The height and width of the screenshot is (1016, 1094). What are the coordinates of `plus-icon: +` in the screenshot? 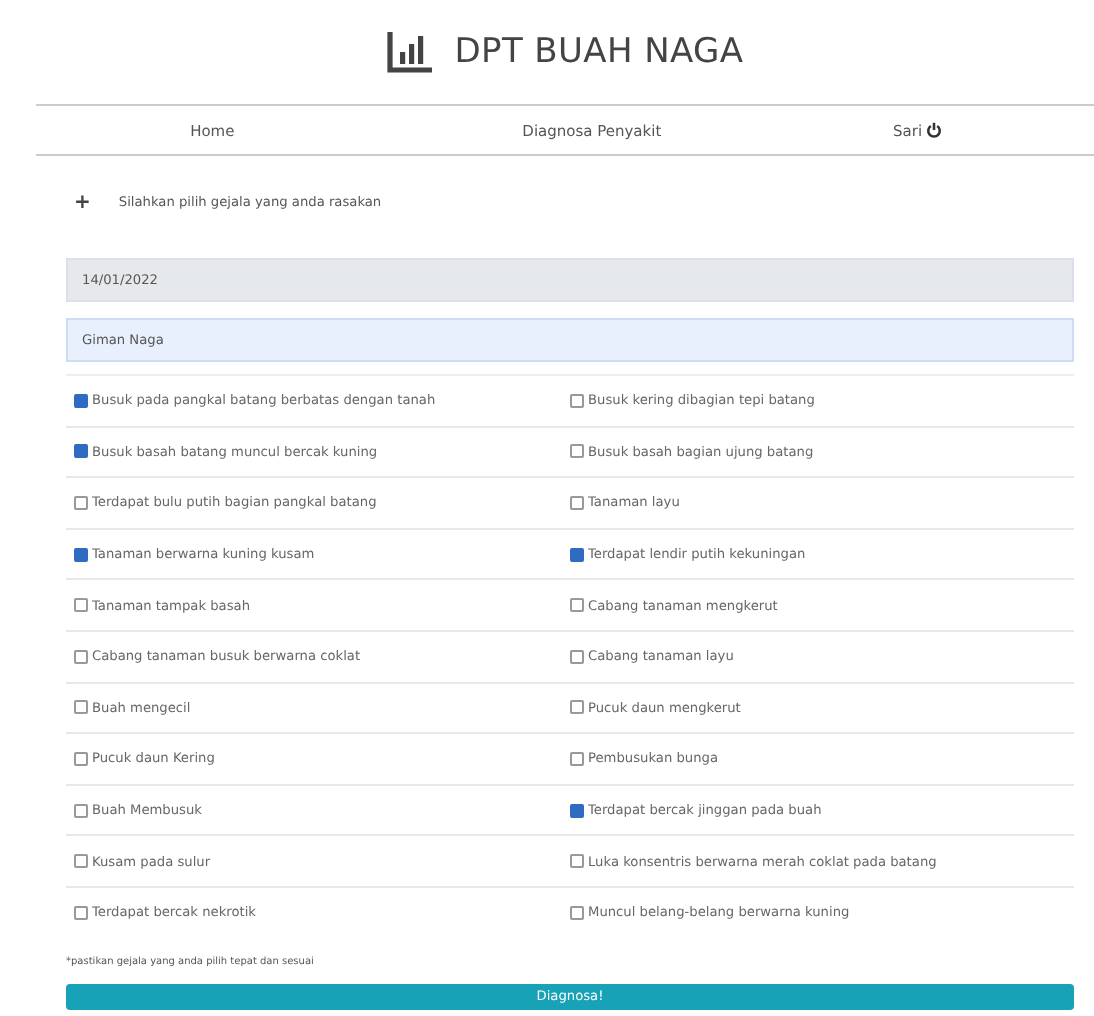 It's located at (82, 202).